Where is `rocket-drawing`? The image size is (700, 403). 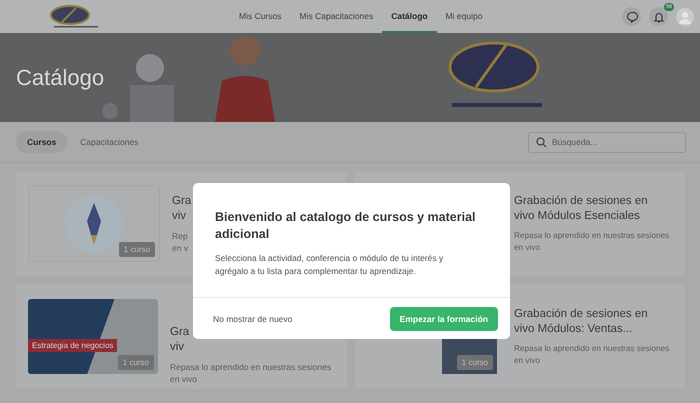
rocket-drawing is located at coordinates (94, 223).